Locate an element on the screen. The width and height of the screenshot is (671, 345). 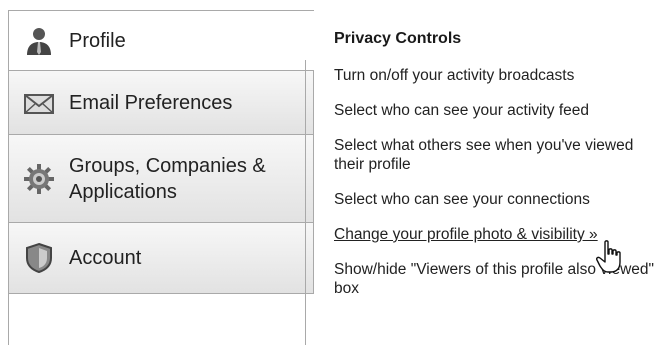
hand-cursor-icon is located at coordinates (608, 256).